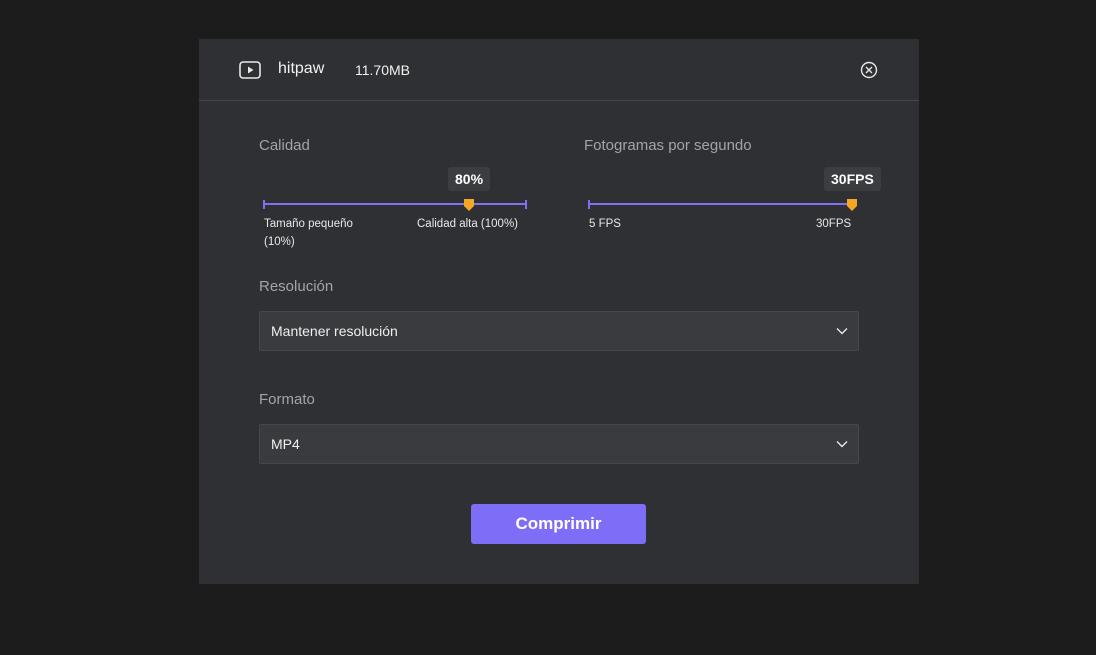  What do you see at coordinates (834, 224) in the screenshot?
I see `fps-max-label: 30FPS` at bounding box center [834, 224].